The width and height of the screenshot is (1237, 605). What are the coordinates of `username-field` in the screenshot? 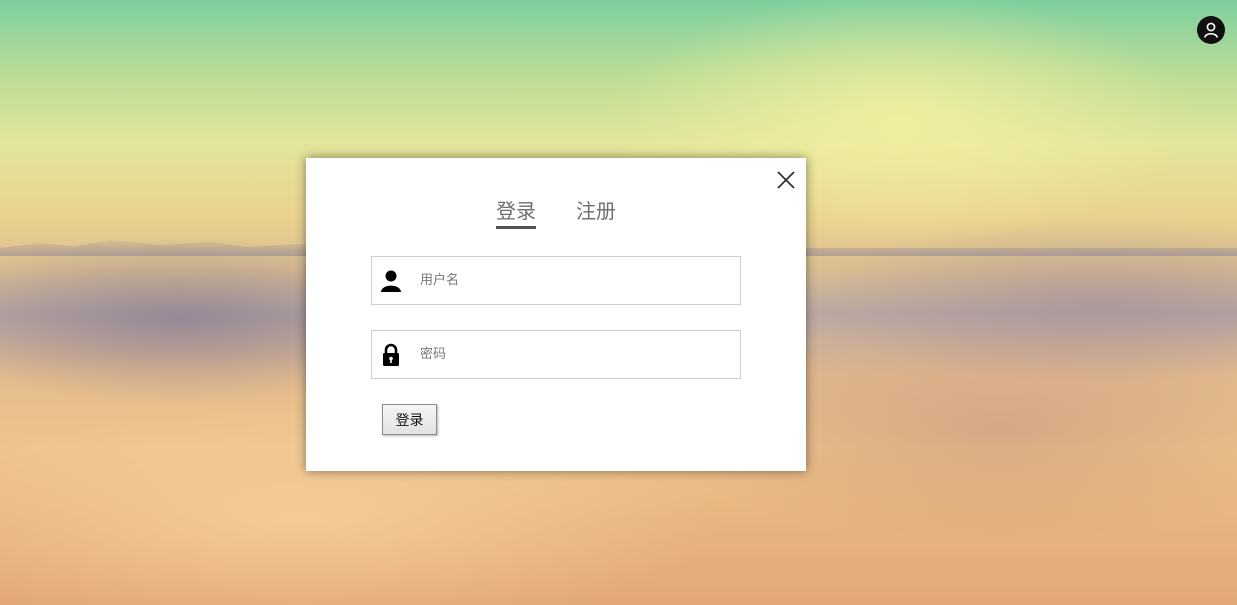 It's located at (556, 280).